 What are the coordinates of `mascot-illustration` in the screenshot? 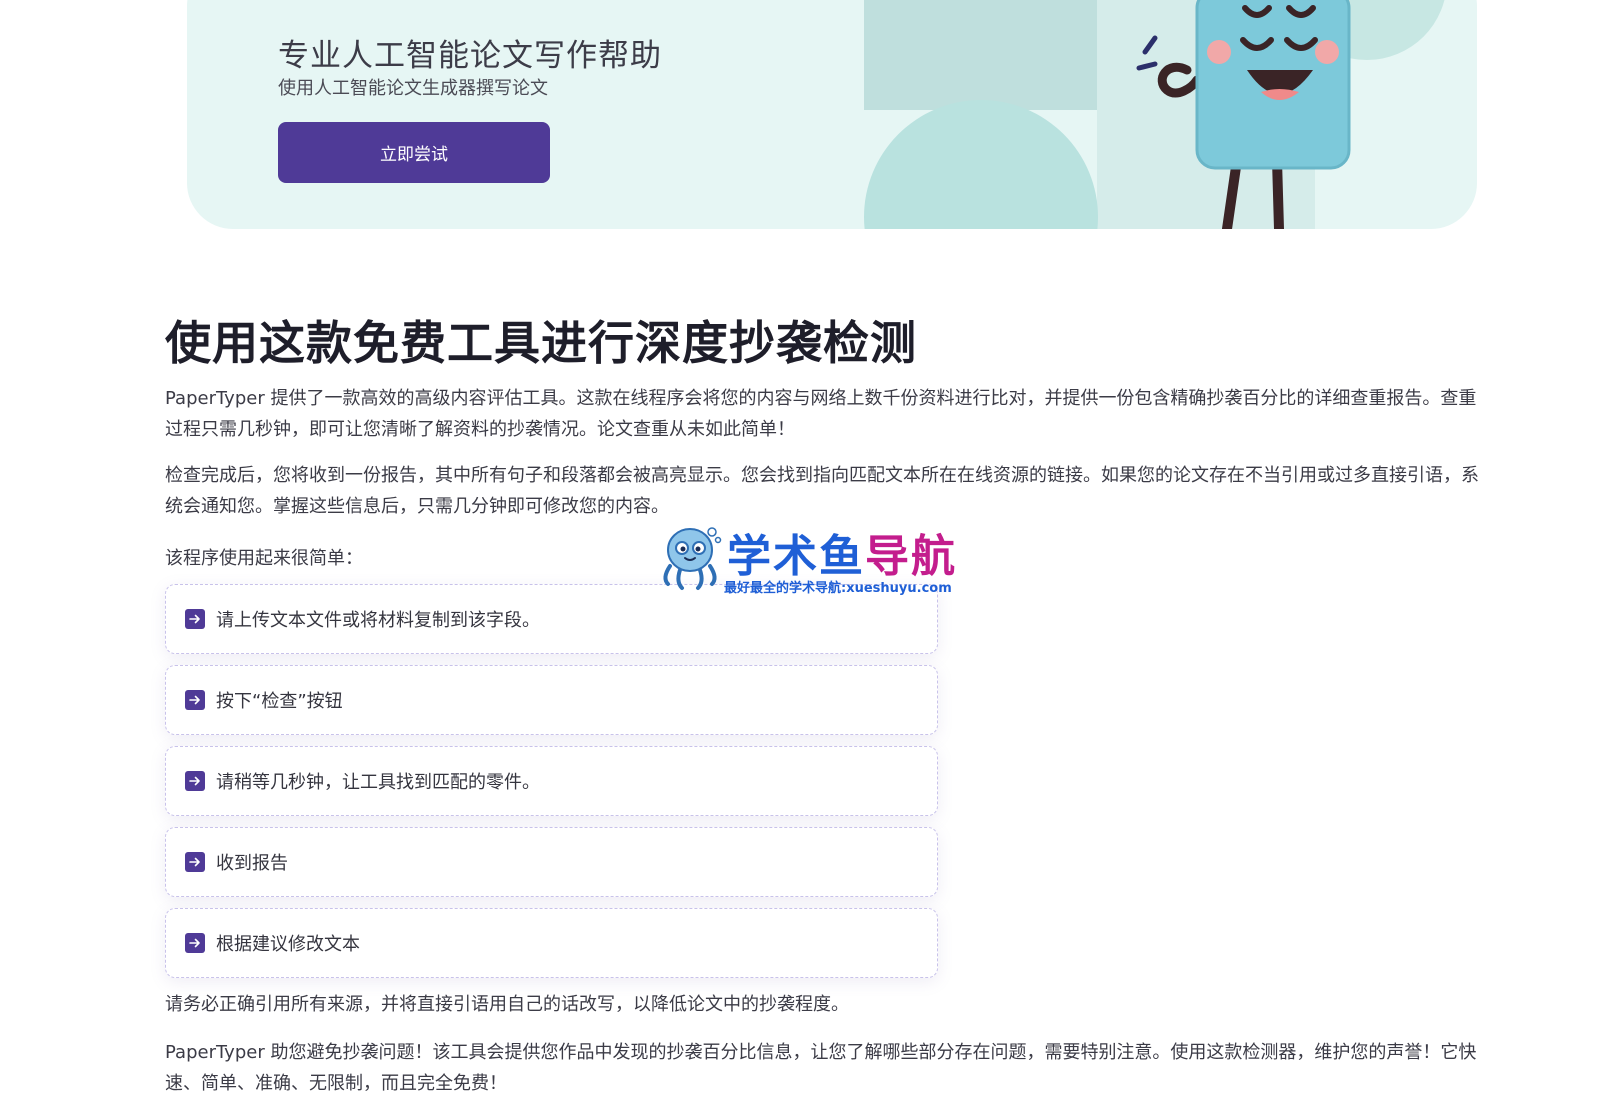 It's located at (1243, 114).